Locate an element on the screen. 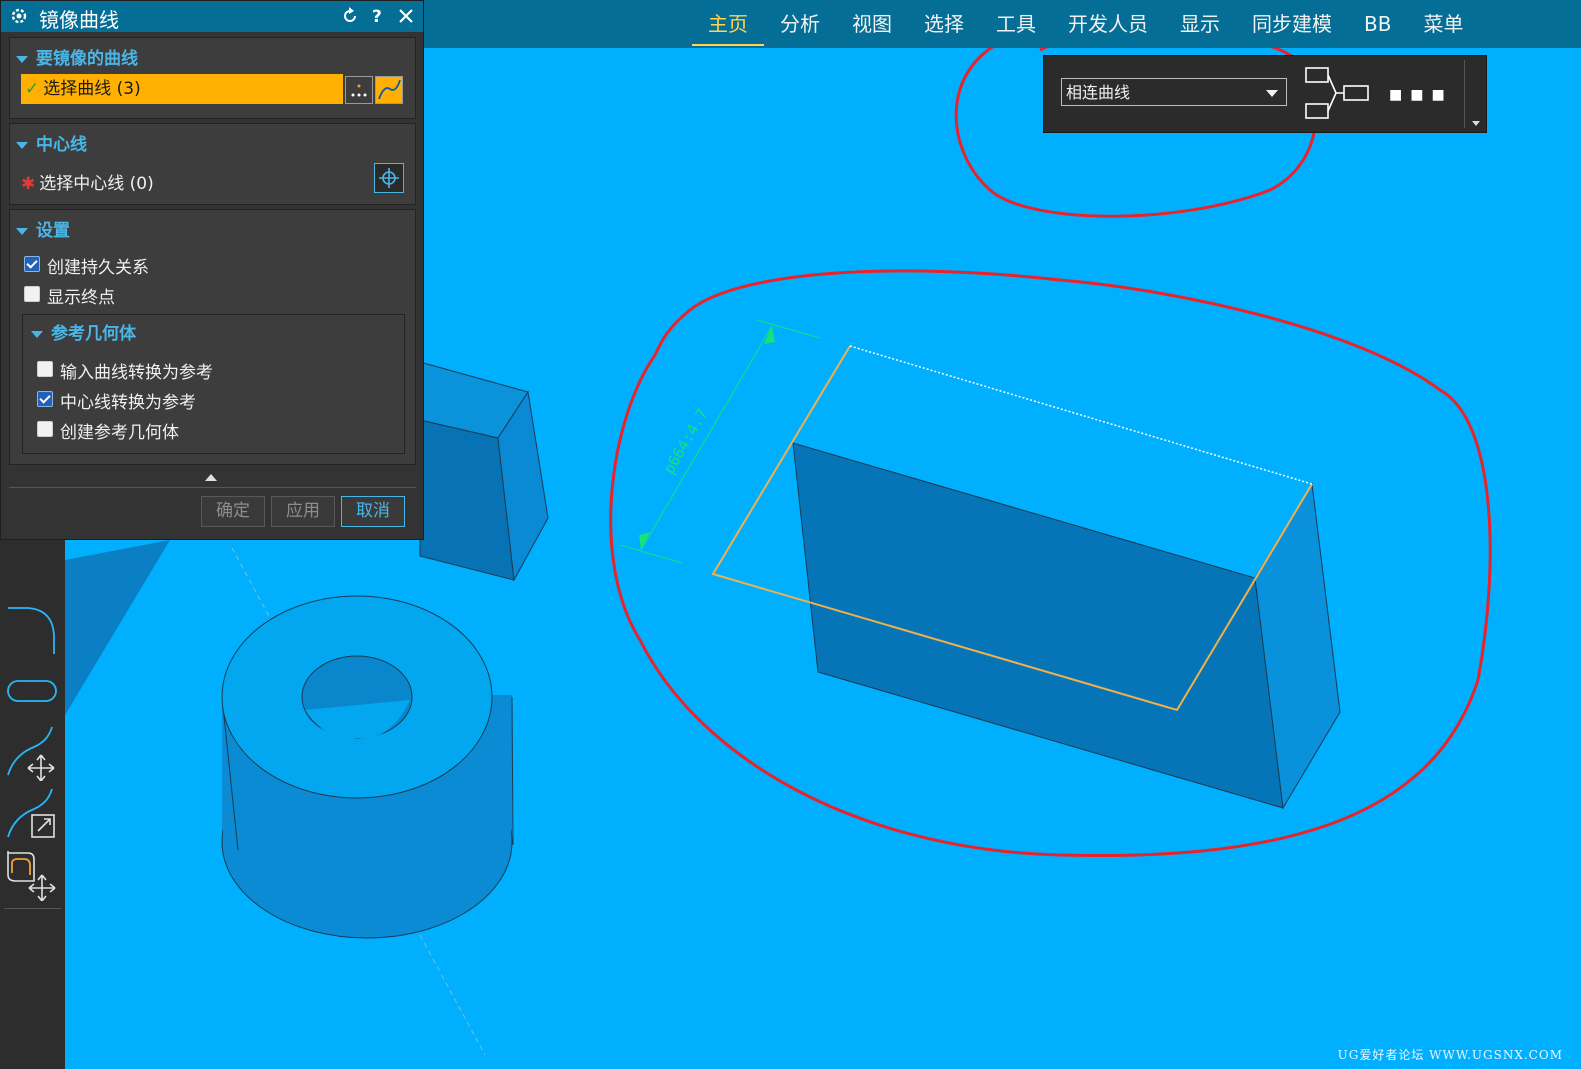  fillet-curve-icon is located at coordinates (32, 626).